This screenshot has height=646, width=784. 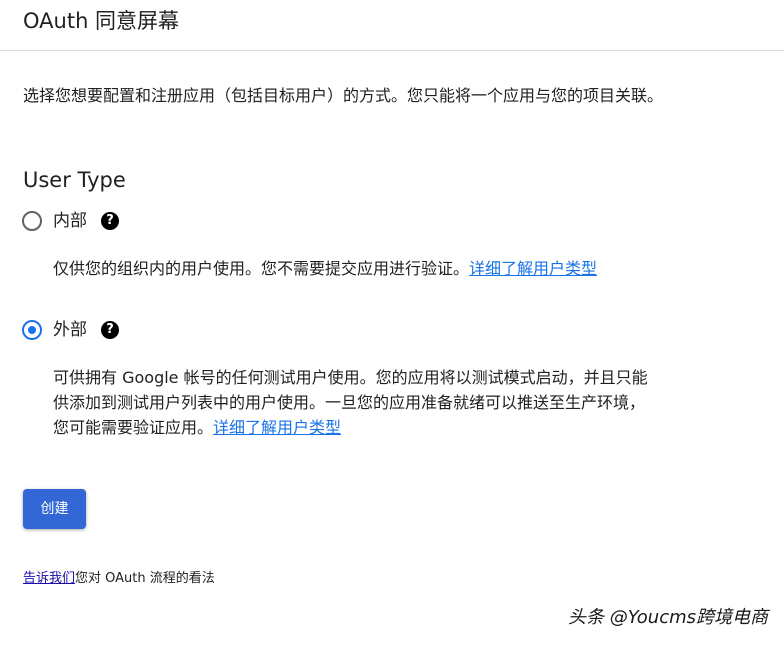 I want to click on internal-description: 仅供您的组织内的用户使用。您不需要提交应用进行验证。详细了解用户类型, so click(x=355, y=268).